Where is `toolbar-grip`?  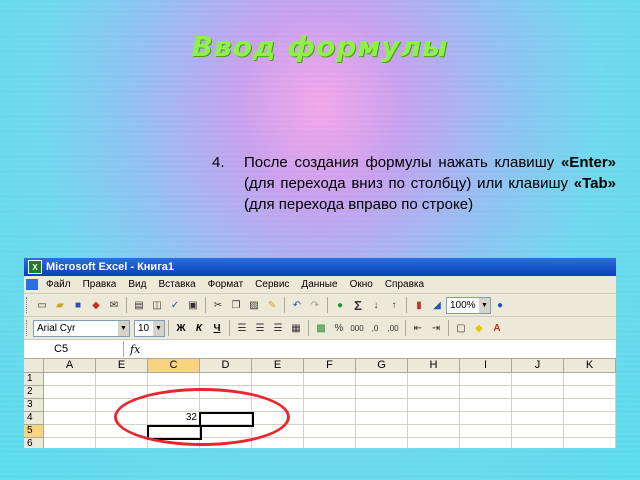
toolbar-grip is located at coordinates (28, 305).